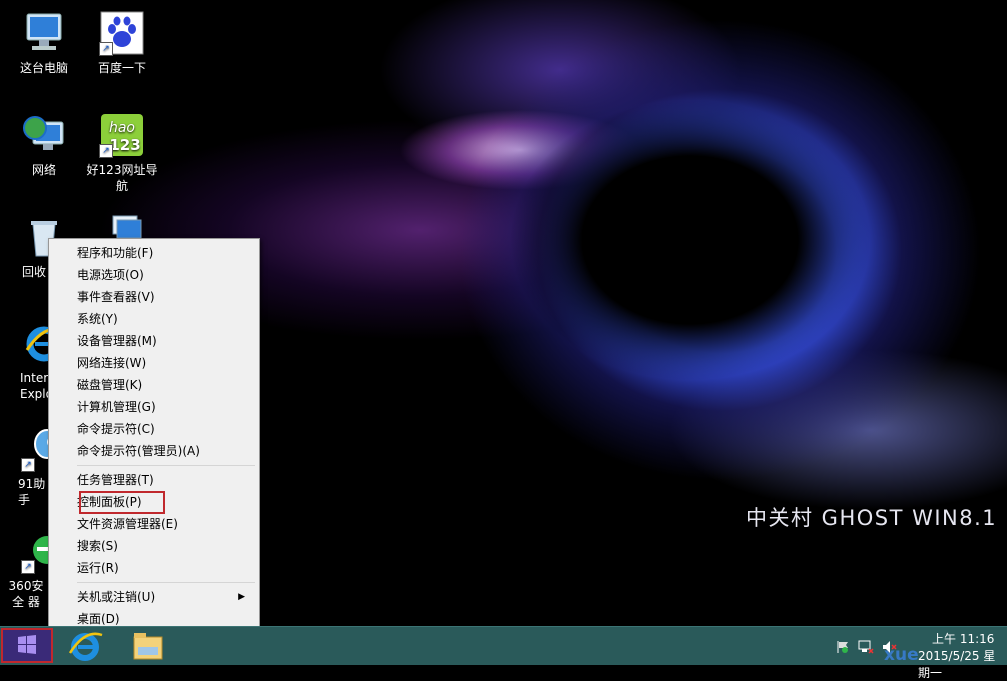 The image size is (1007, 681). Describe the element at coordinates (122, 33) in the screenshot. I see `baidu-paw-icon: ↗` at that location.